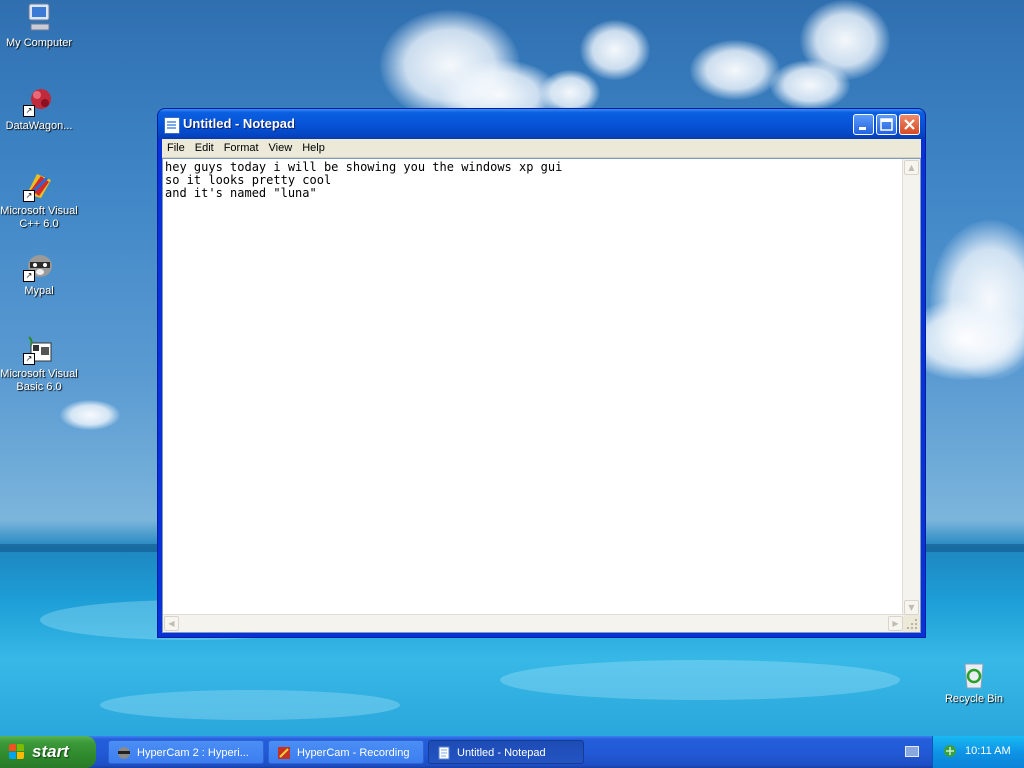 The image size is (1024, 768). I want to click on maximize-icon, so click(886, 124).